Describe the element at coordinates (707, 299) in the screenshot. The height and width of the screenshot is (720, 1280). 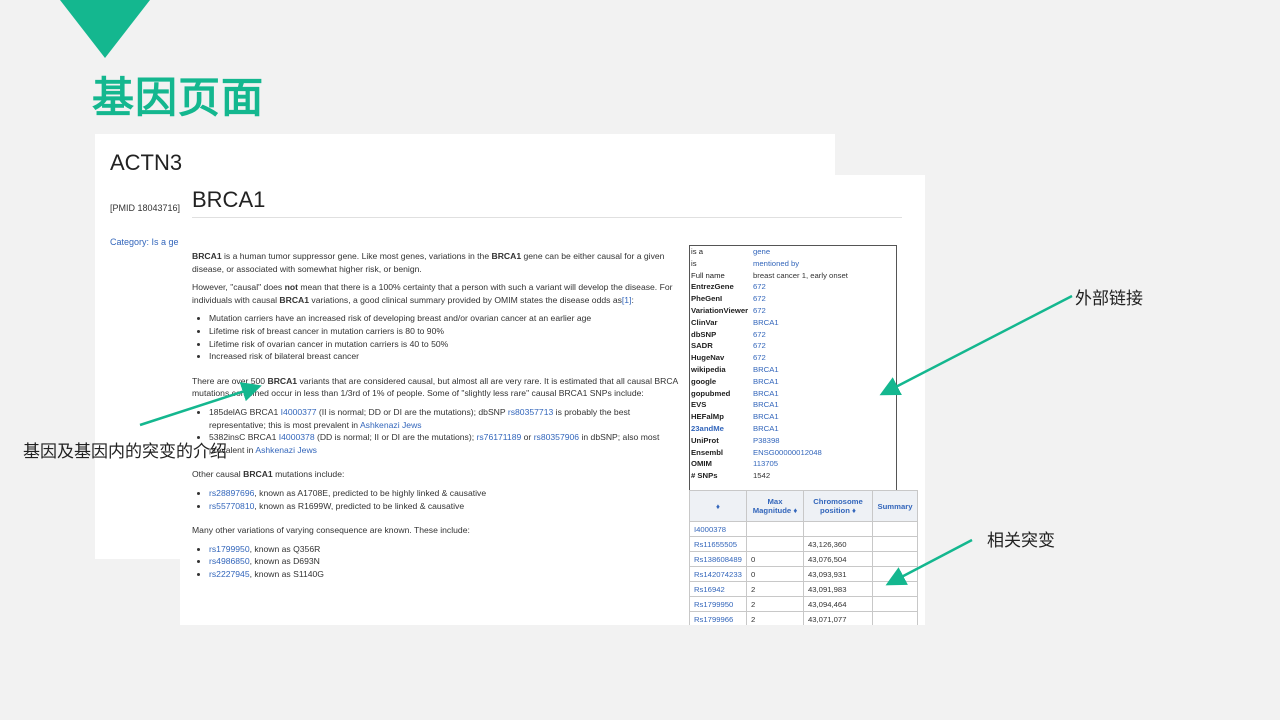
I see `infobox-key: PheGenI` at that location.